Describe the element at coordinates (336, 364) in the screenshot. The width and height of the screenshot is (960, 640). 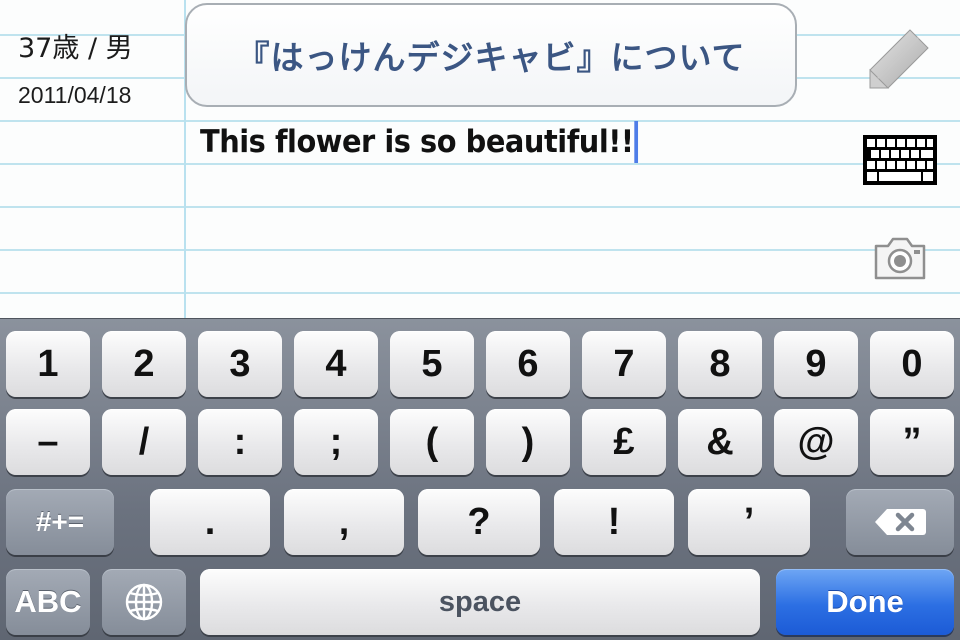
I see `key-4: 4` at that location.